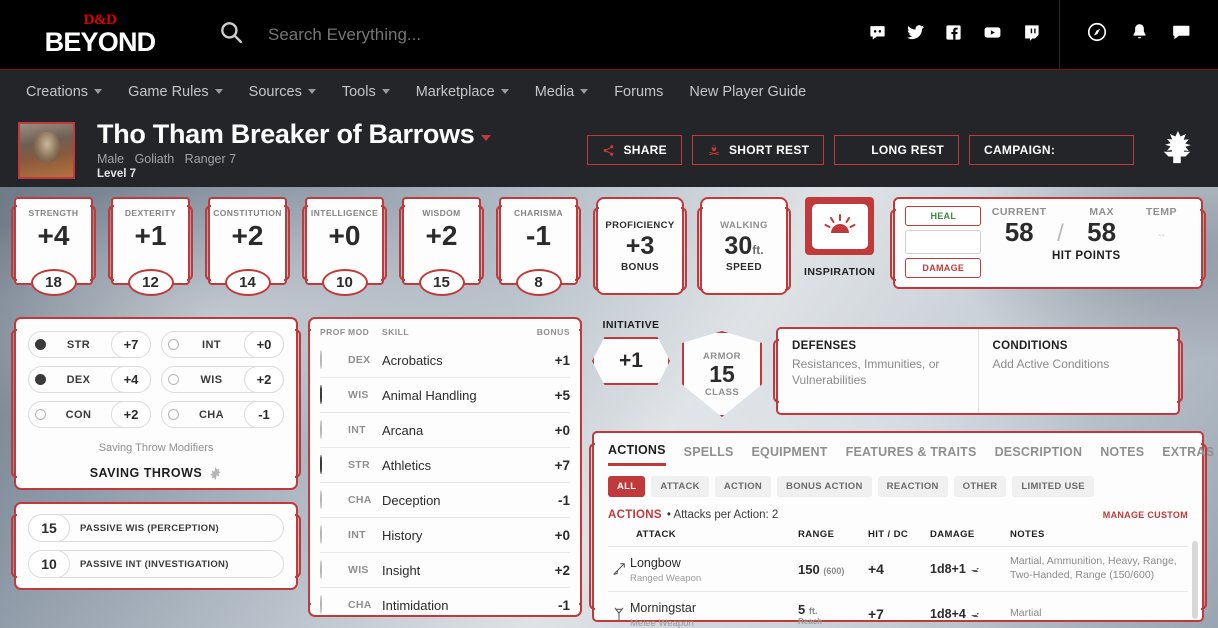  Describe the element at coordinates (538, 246) in the screenshot. I see `ability-charisma: CHARISMA -1 8` at that location.